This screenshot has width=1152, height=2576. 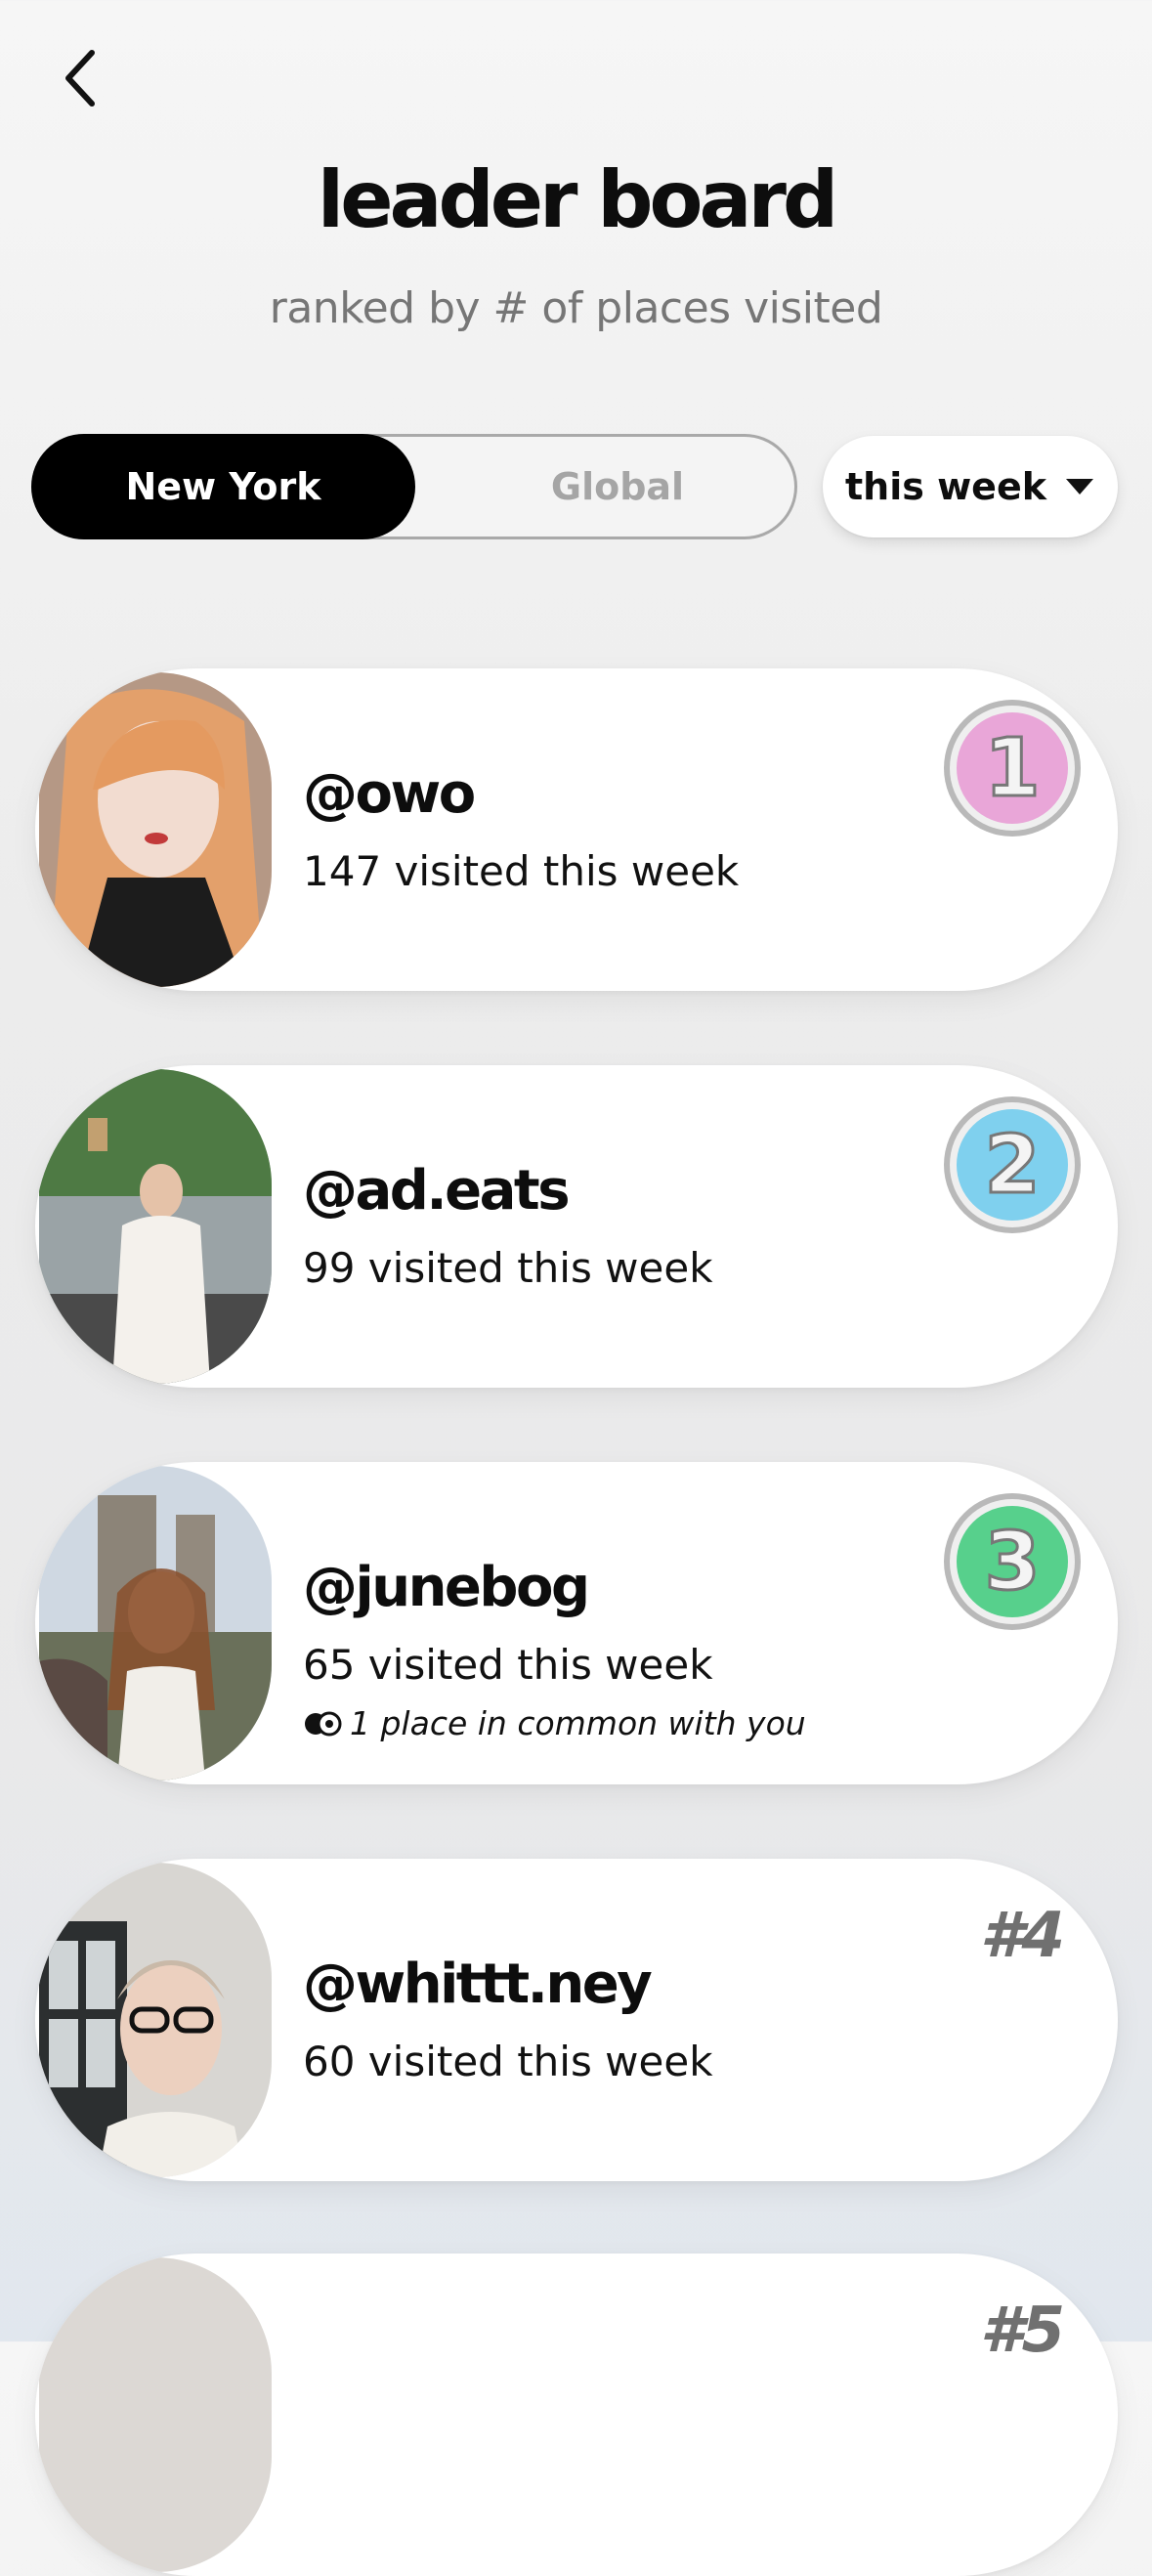 I want to click on medal-1-icon: 1, so click(x=1012, y=769).